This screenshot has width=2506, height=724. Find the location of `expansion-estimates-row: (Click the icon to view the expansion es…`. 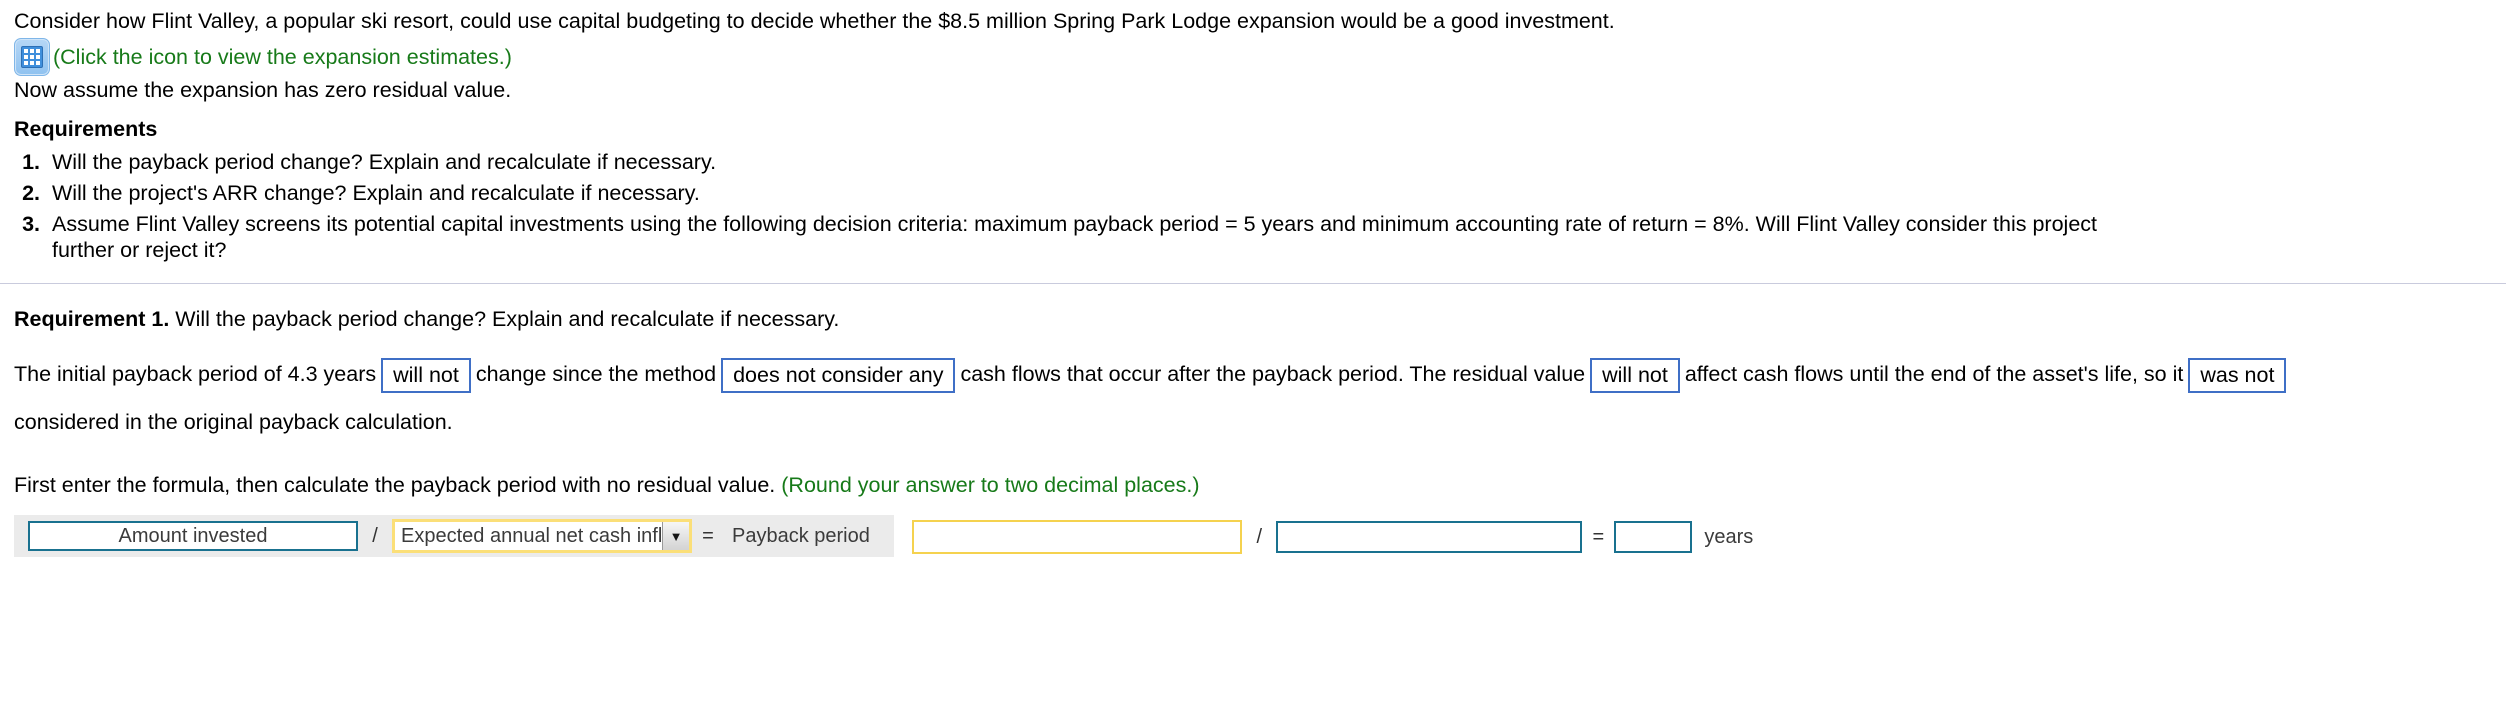

expansion-estimates-row: (Click the icon to view the expansion es… is located at coordinates (1253, 57).